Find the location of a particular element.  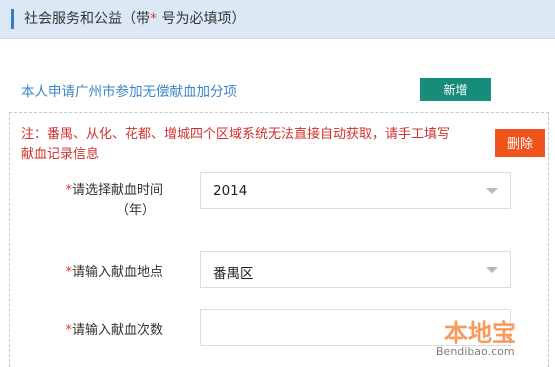

year-select: 2014 is located at coordinates (355, 190).